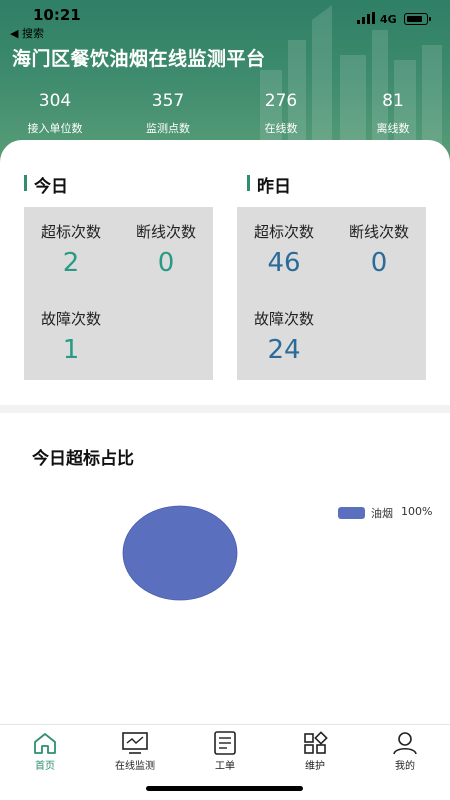  What do you see at coordinates (225, 115) in the screenshot?
I see `summary-stats: 304 接入单位数 357 监测点数 276 在线数 81 离线数` at bounding box center [225, 115].